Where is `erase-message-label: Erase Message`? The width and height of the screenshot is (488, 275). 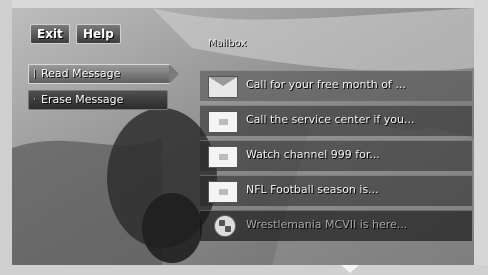 erase-message-label: Erase Message is located at coordinates (82, 99).